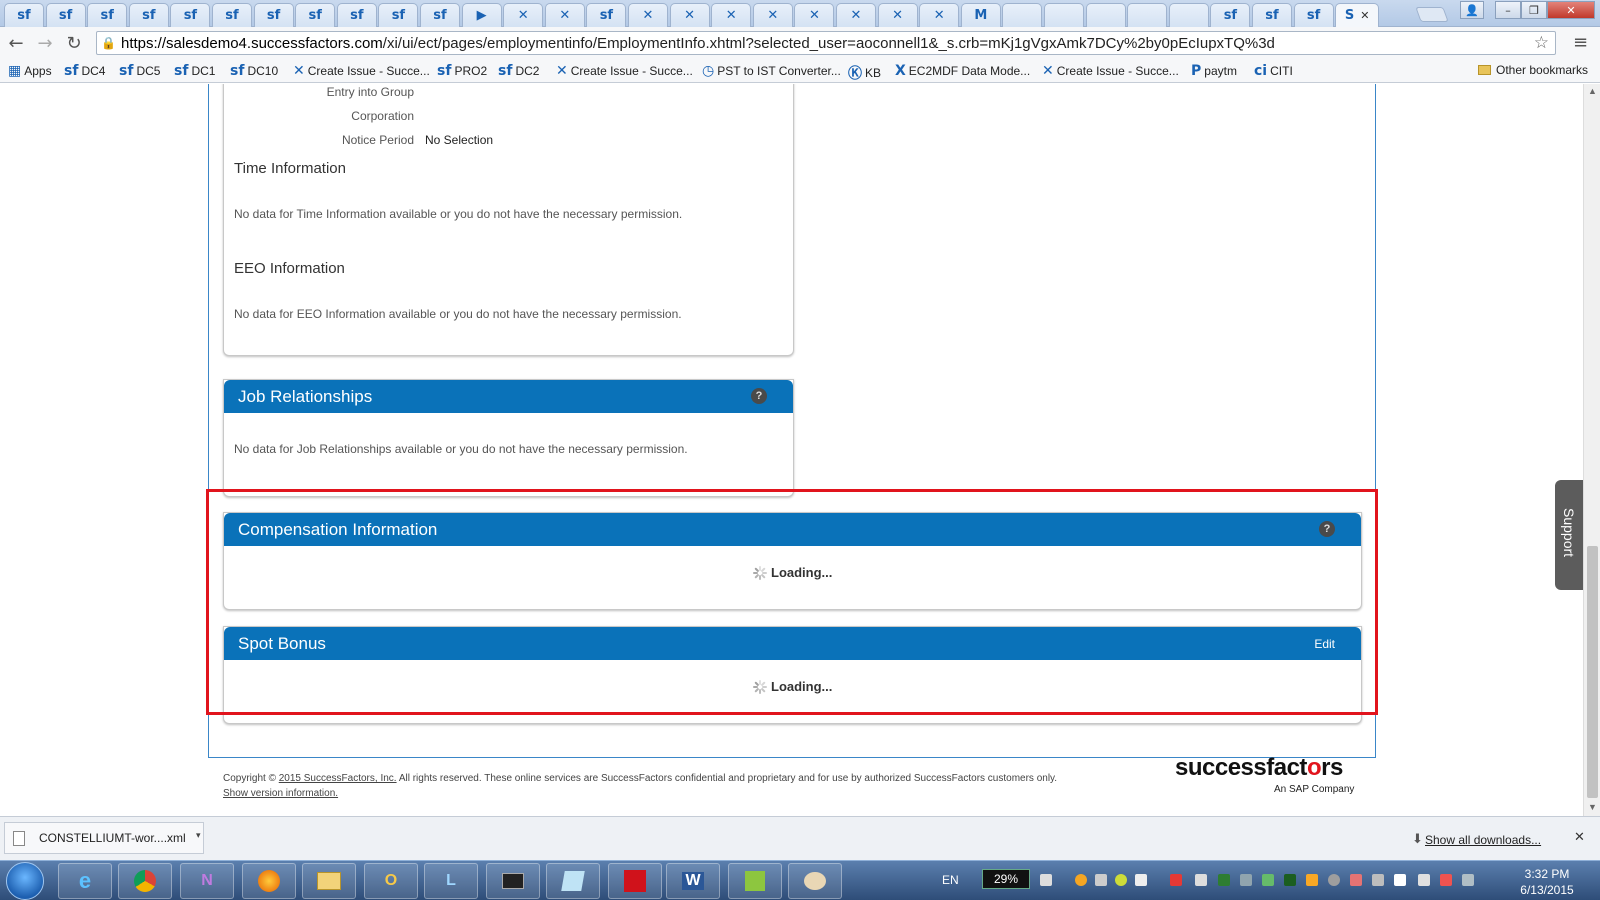  Describe the element at coordinates (1176, 880) in the screenshot. I see `shield-icon` at that location.